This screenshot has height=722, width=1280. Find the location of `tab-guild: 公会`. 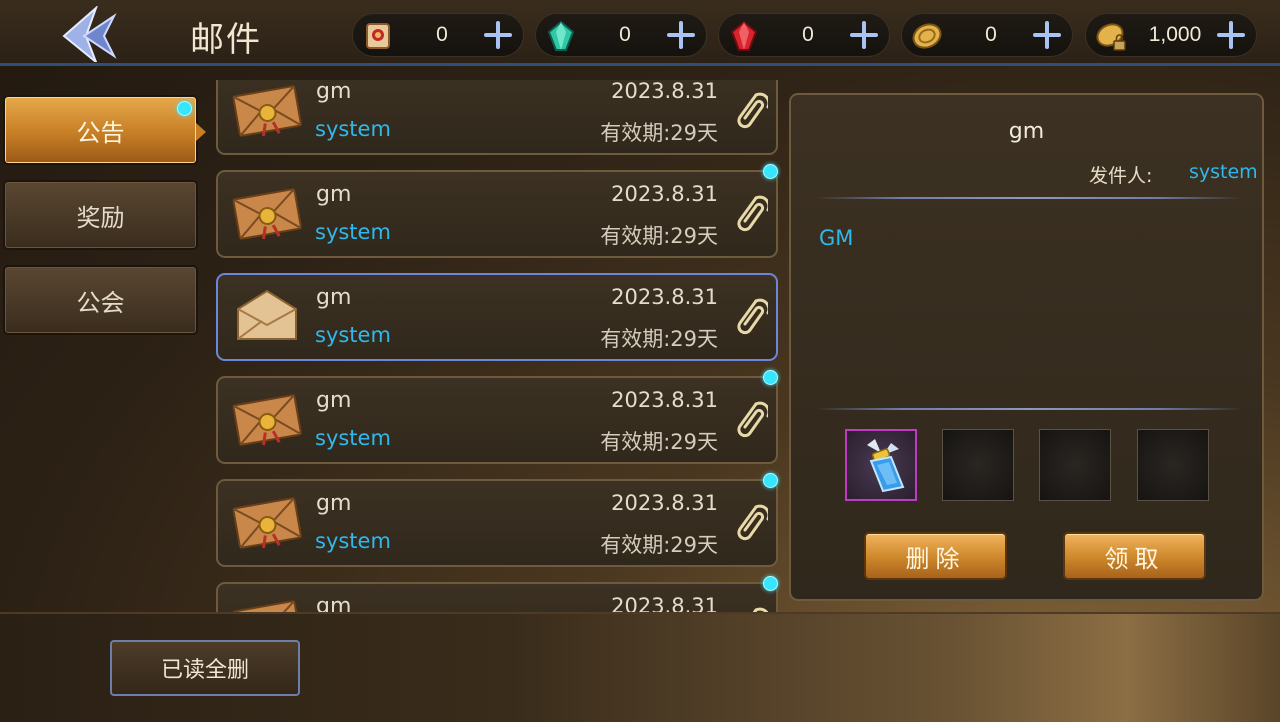

tab-guild: 公会 is located at coordinates (100, 300).